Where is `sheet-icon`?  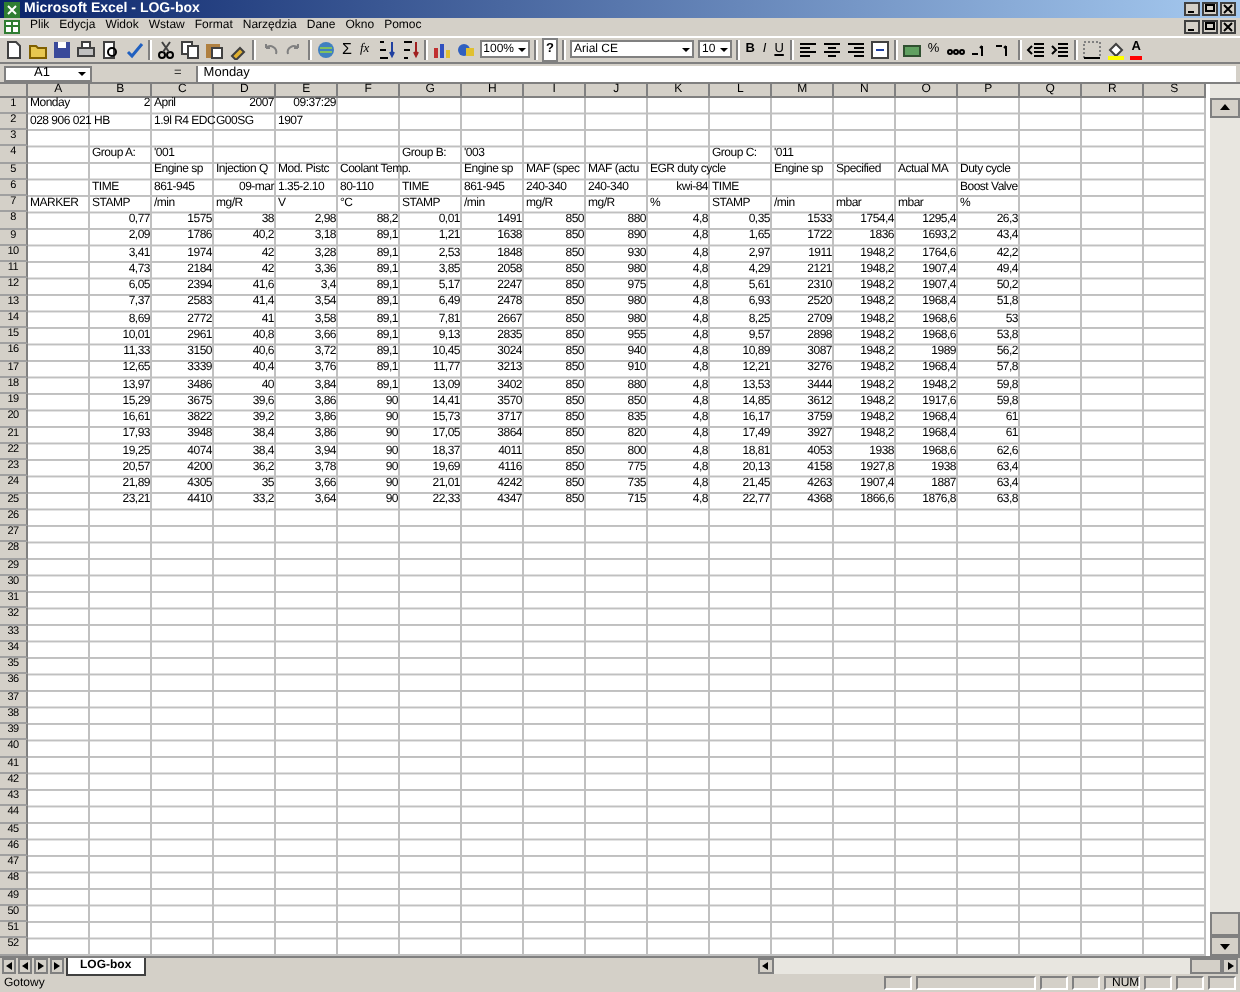 sheet-icon is located at coordinates (12, 26).